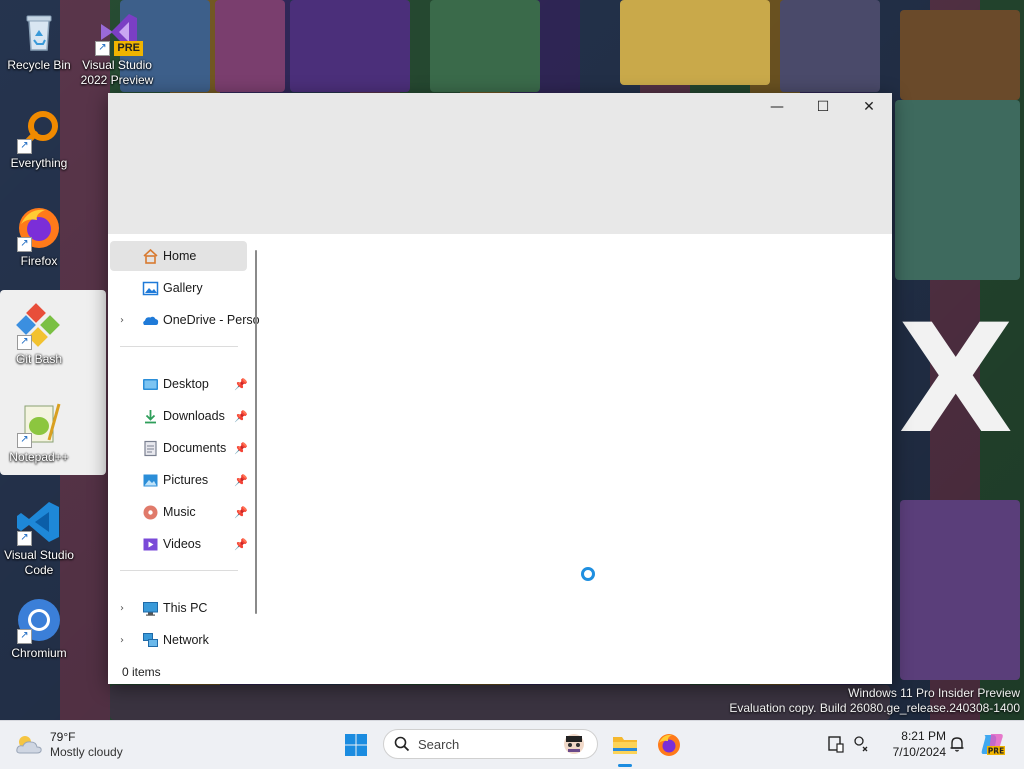 The width and height of the screenshot is (1024, 769). I want to click on nav-item-music: Music 📌, so click(179, 512).